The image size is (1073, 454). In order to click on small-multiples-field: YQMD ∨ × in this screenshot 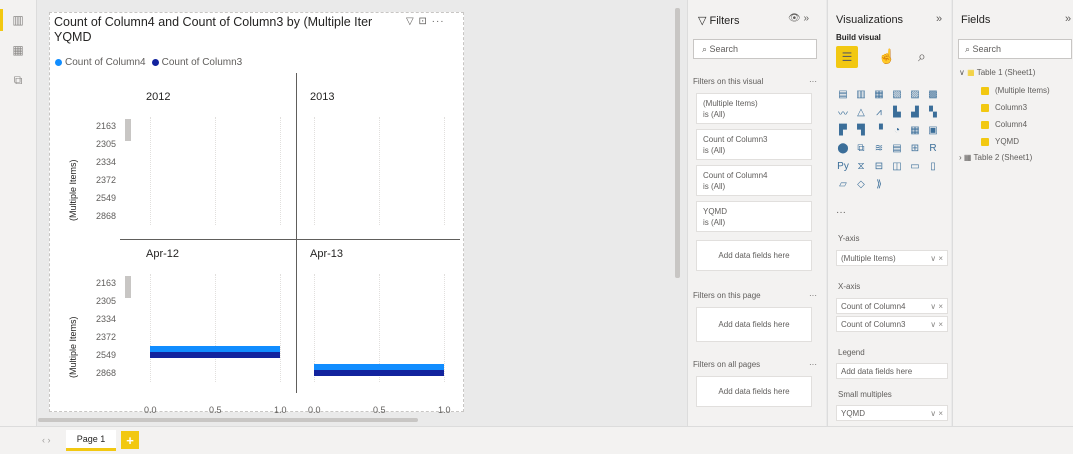, I will do `click(892, 413)`.